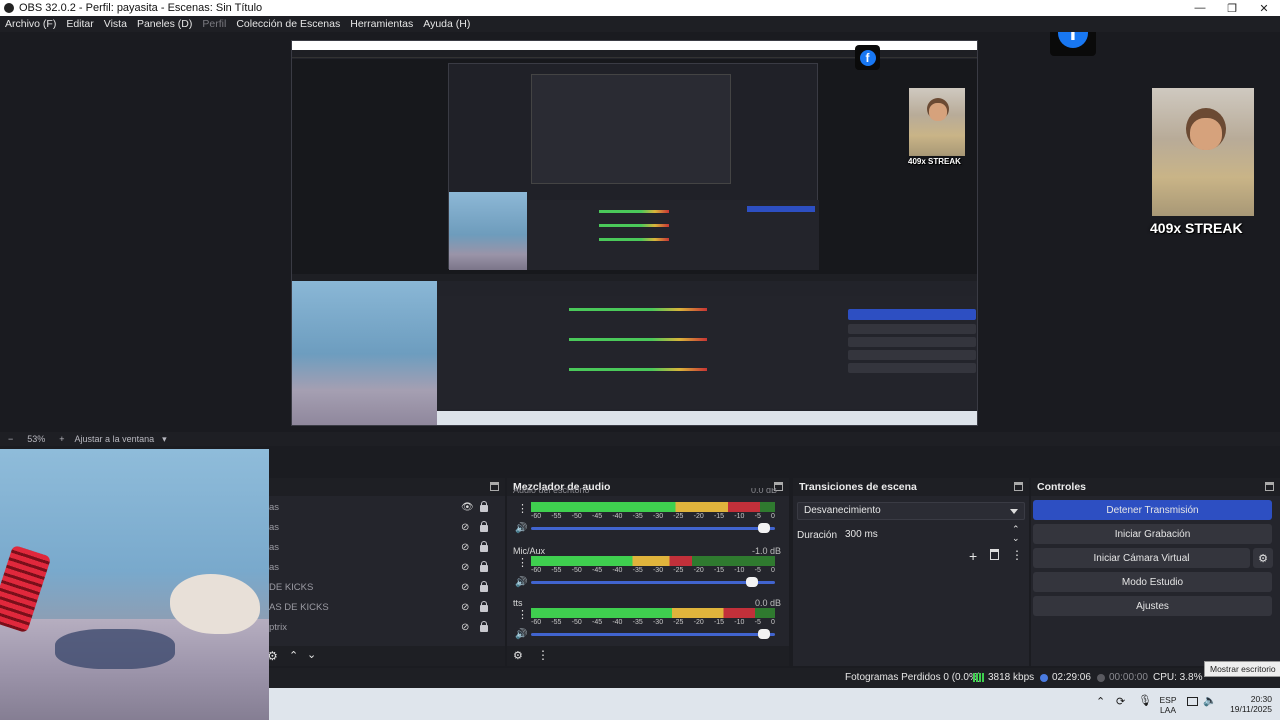 The width and height of the screenshot is (1280, 720). Describe the element at coordinates (767, 603) in the screenshot. I see `channel-db: 0.0 dB` at that location.